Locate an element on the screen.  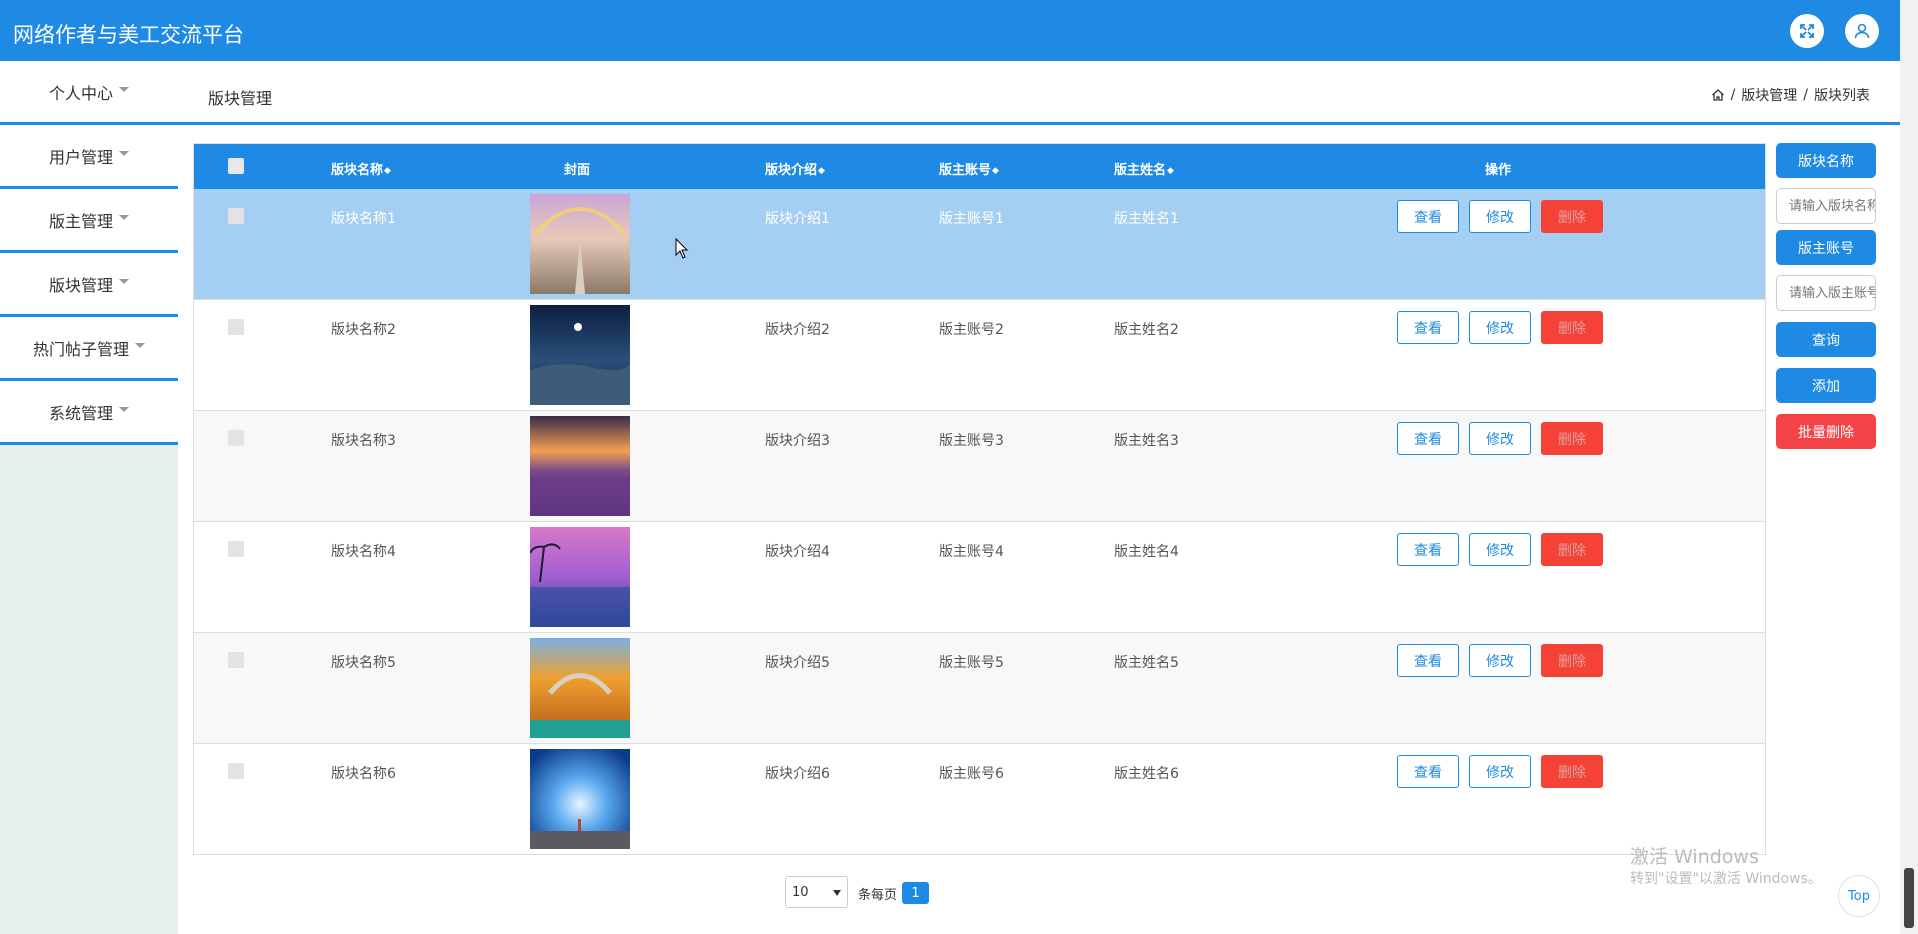
sidebar-item-user-management: 用户管理 is located at coordinates (89, 157).